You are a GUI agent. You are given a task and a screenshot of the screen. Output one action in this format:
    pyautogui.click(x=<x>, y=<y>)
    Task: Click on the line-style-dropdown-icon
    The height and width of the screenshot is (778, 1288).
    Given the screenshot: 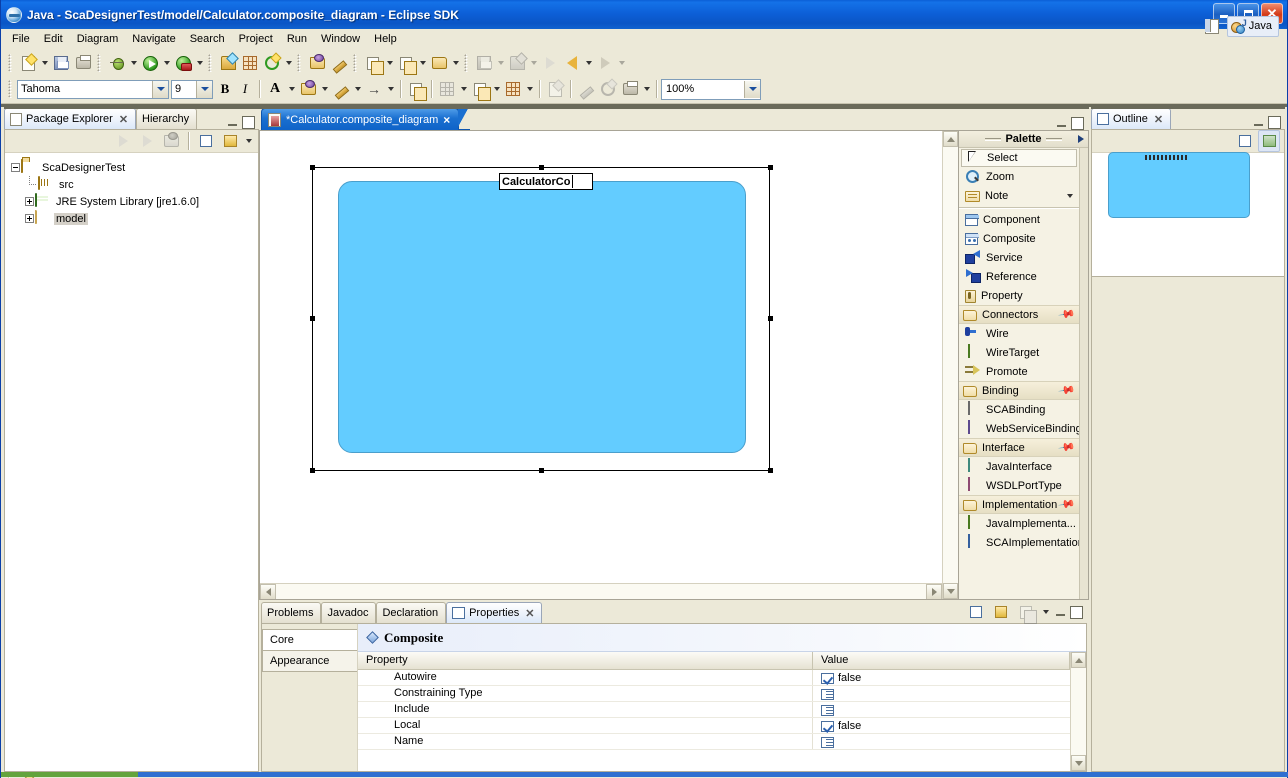 What is the action you would take?
    pyautogui.click(x=390, y=89)
    